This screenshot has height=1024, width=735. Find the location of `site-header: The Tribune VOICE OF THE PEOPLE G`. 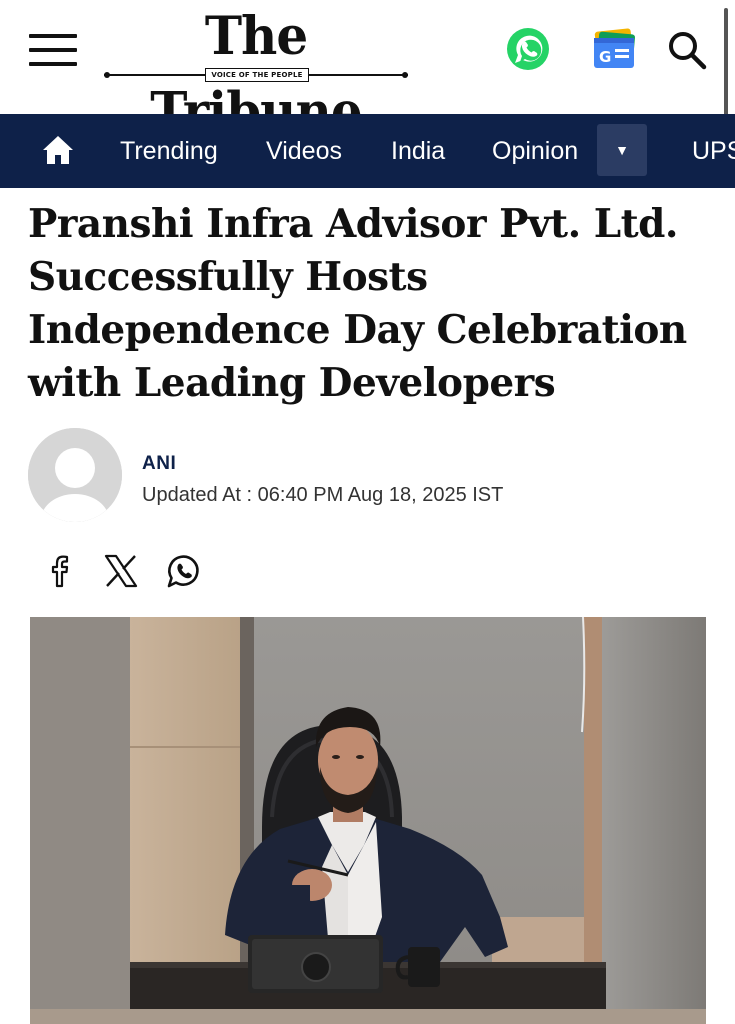

site-header: The Tribune VOICE OF THE PEOPLE G is located at coordinates (367, 71).